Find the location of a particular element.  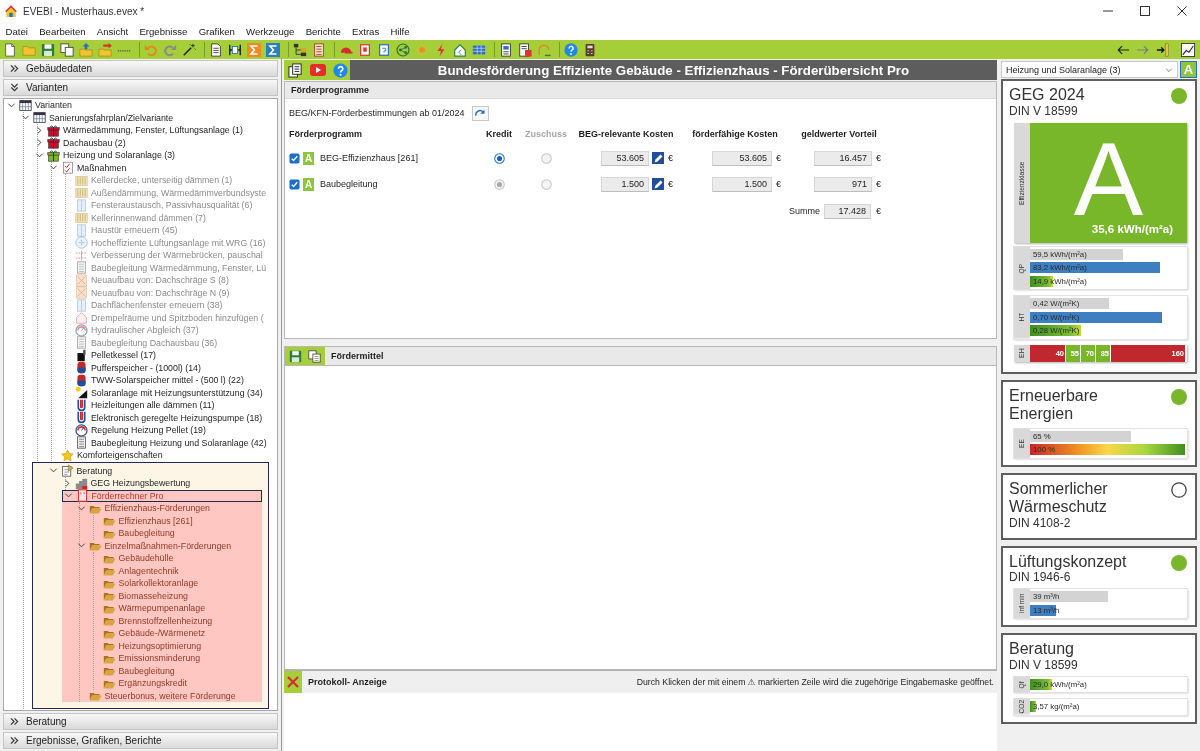

new-document-icon is located at coordinates (10, 49).